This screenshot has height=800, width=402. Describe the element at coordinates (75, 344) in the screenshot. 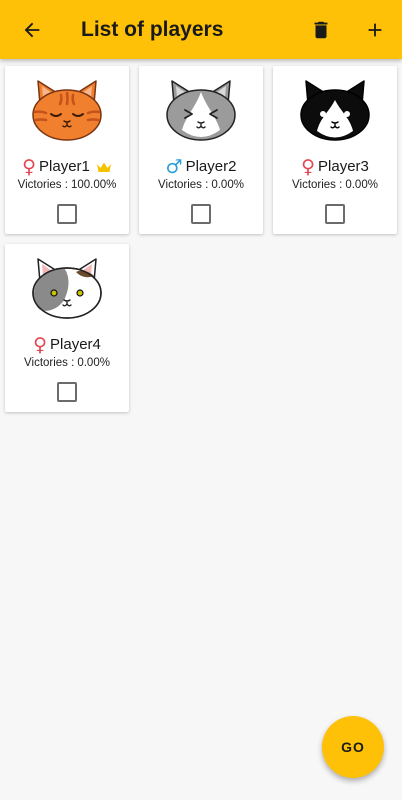

I see `player-name: Player4` at that location.